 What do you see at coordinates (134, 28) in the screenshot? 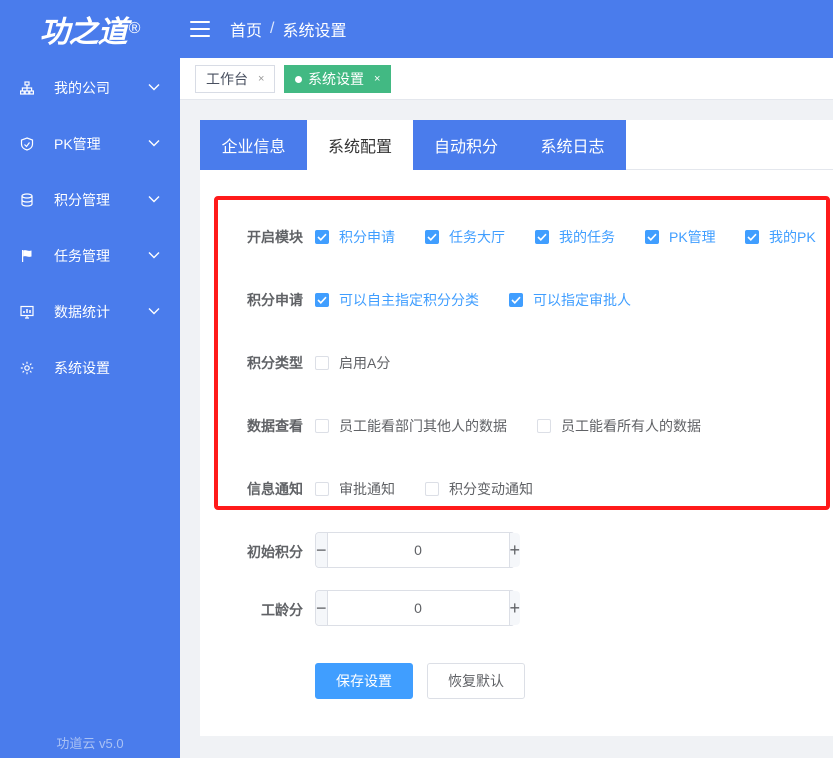
I see `registered-mark: ®` at bounding box center [134, 28].